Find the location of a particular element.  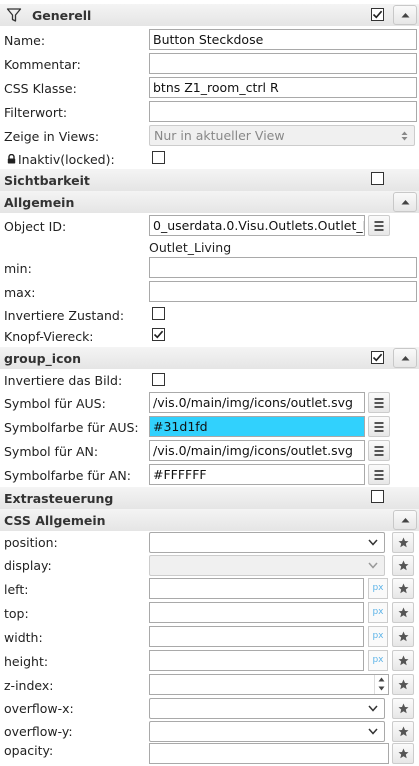

section-allgemein-header: Allgemein is located at coordinates (209, 202).